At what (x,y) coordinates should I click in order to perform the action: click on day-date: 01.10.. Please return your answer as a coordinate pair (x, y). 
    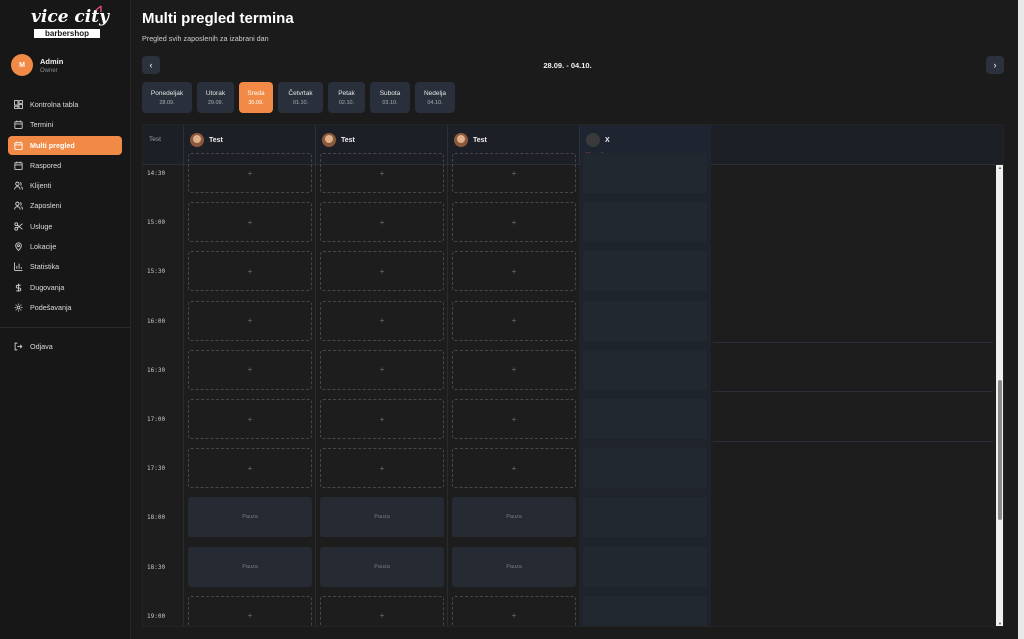
    Looking at the image, I should click on (300, 102).